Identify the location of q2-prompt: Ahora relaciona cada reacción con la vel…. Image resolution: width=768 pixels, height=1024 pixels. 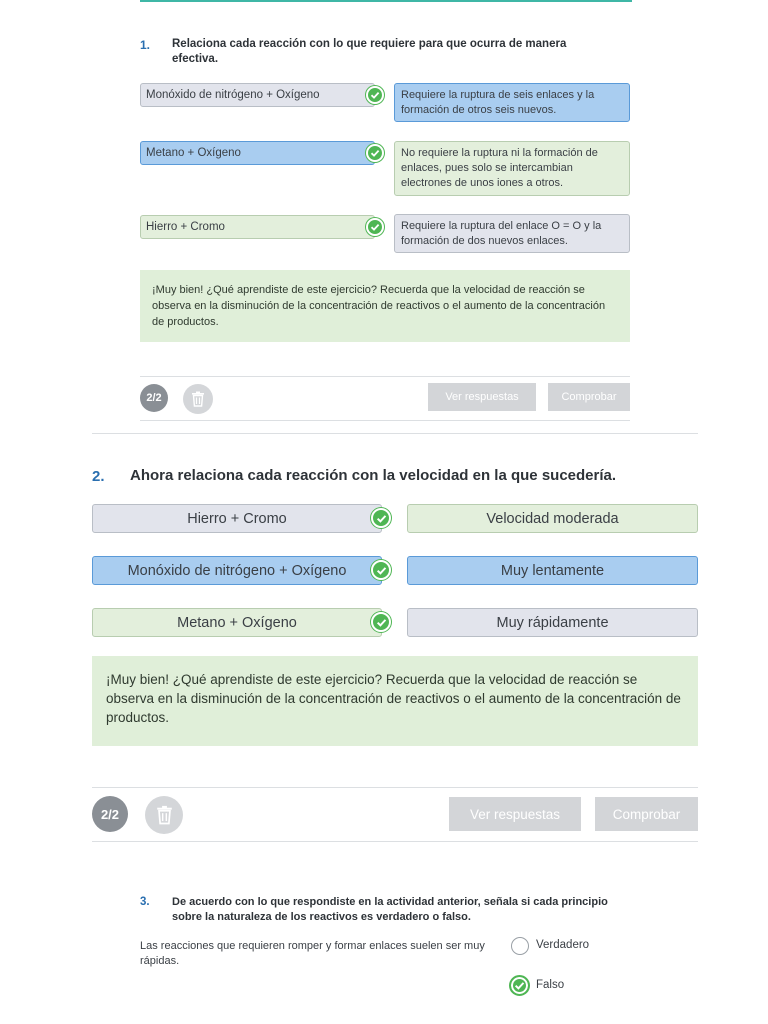
(373, 475).